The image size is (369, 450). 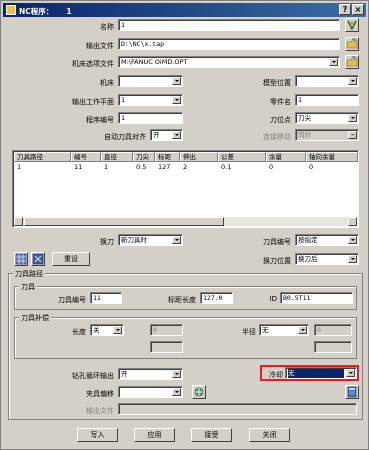 What do you see at coordinates (166, 135) in the screenshot?
I see `auto-tool-align-combo: 开` at bounding box center [166, 135].